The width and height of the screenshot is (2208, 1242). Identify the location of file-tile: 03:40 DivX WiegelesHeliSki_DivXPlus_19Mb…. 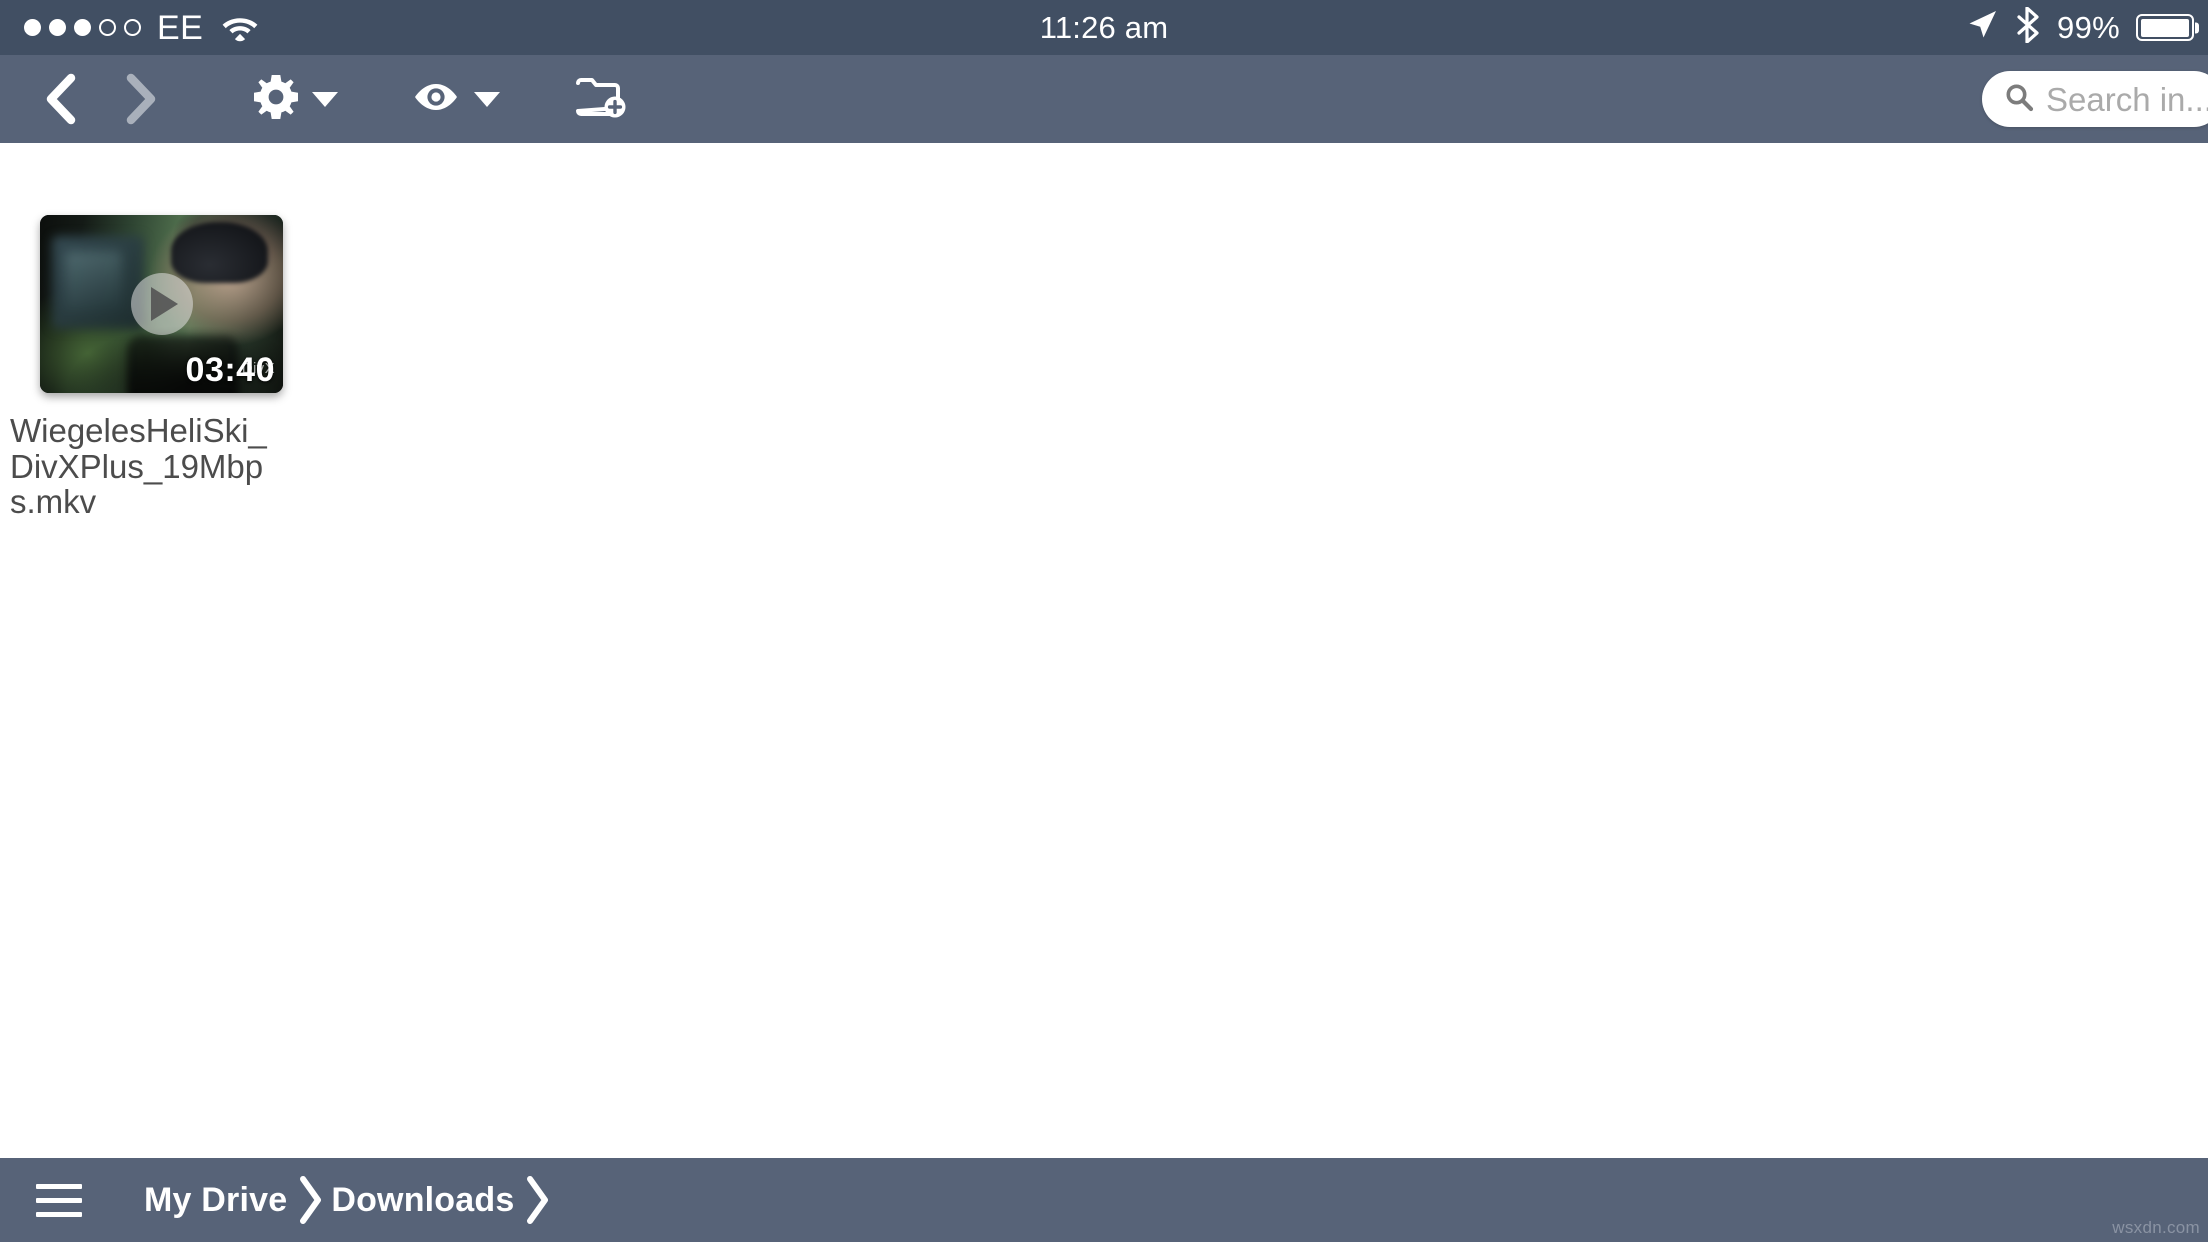
(147, 367).